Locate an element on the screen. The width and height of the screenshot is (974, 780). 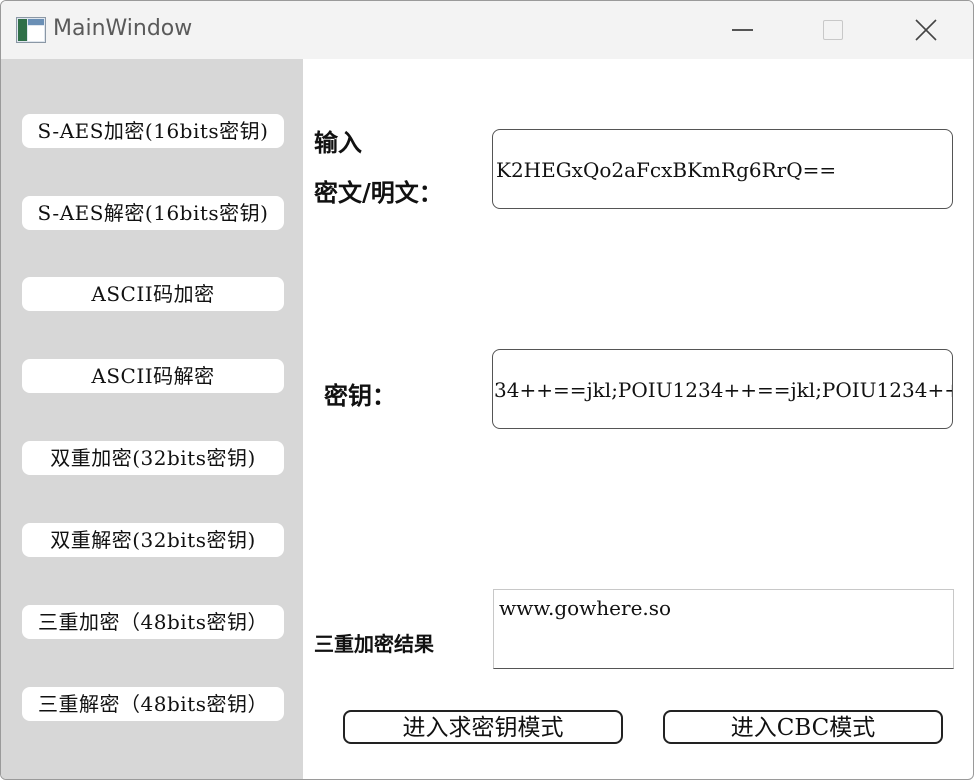
result-output-field: www.gowhere.so is located at coordinates (723, 629).